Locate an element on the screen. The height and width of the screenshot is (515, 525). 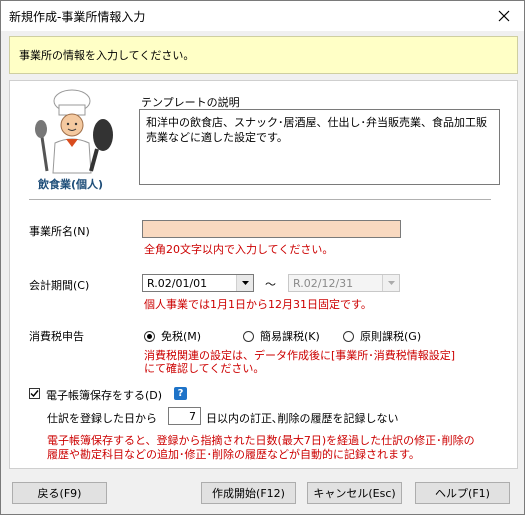
business-type-label: 飲食業(個人) is located at coordinates (71, 184).